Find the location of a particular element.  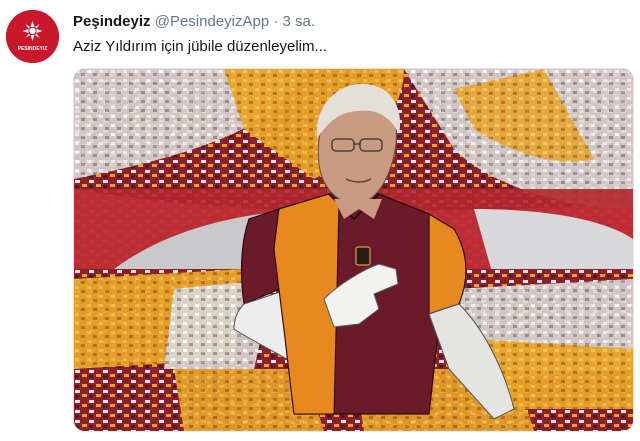

avatar-wordmark: PESINDEYIZ is located at coordinates (33, 49).